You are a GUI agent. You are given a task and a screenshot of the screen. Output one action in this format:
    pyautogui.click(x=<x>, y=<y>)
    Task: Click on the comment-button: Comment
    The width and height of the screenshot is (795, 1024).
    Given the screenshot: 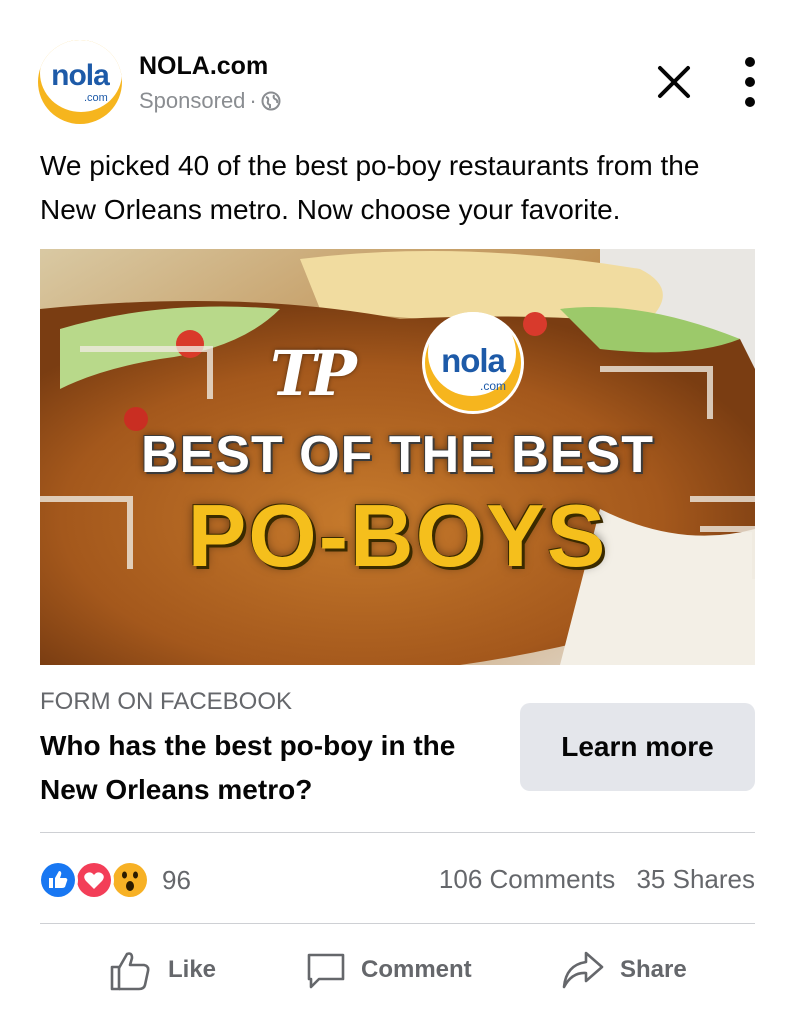 What is the action you would take?
    pyautogui.click(x=388, y=970)
    